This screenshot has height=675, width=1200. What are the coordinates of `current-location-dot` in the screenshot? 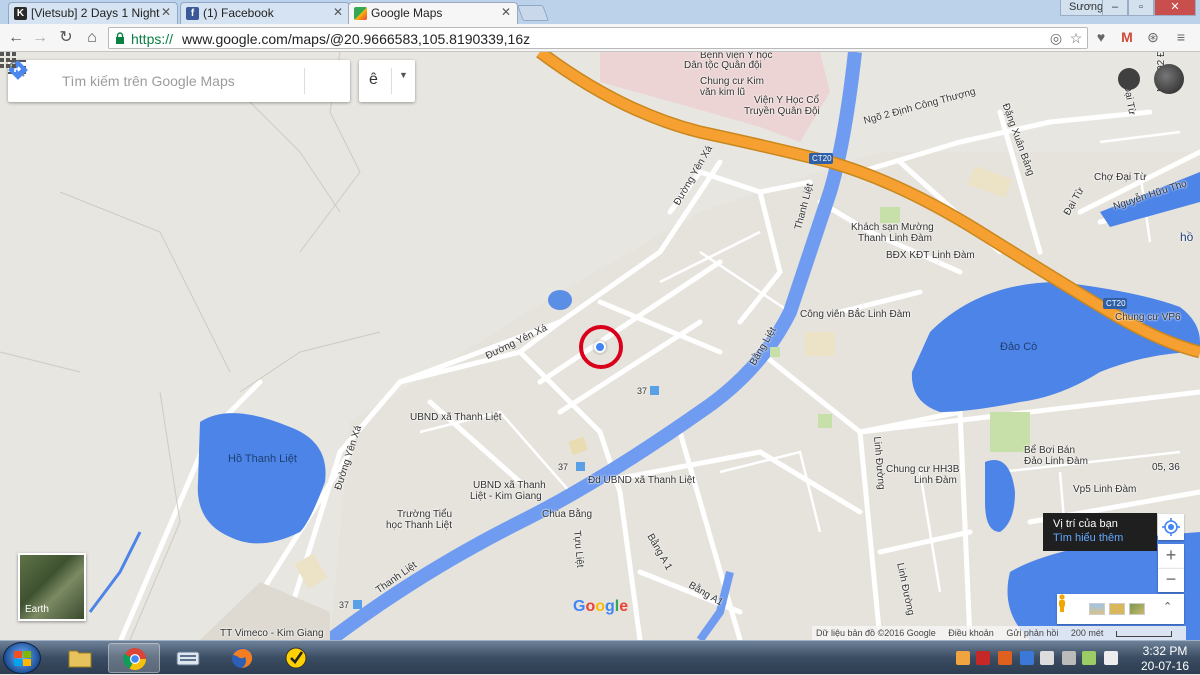 It's located at (600, 347).